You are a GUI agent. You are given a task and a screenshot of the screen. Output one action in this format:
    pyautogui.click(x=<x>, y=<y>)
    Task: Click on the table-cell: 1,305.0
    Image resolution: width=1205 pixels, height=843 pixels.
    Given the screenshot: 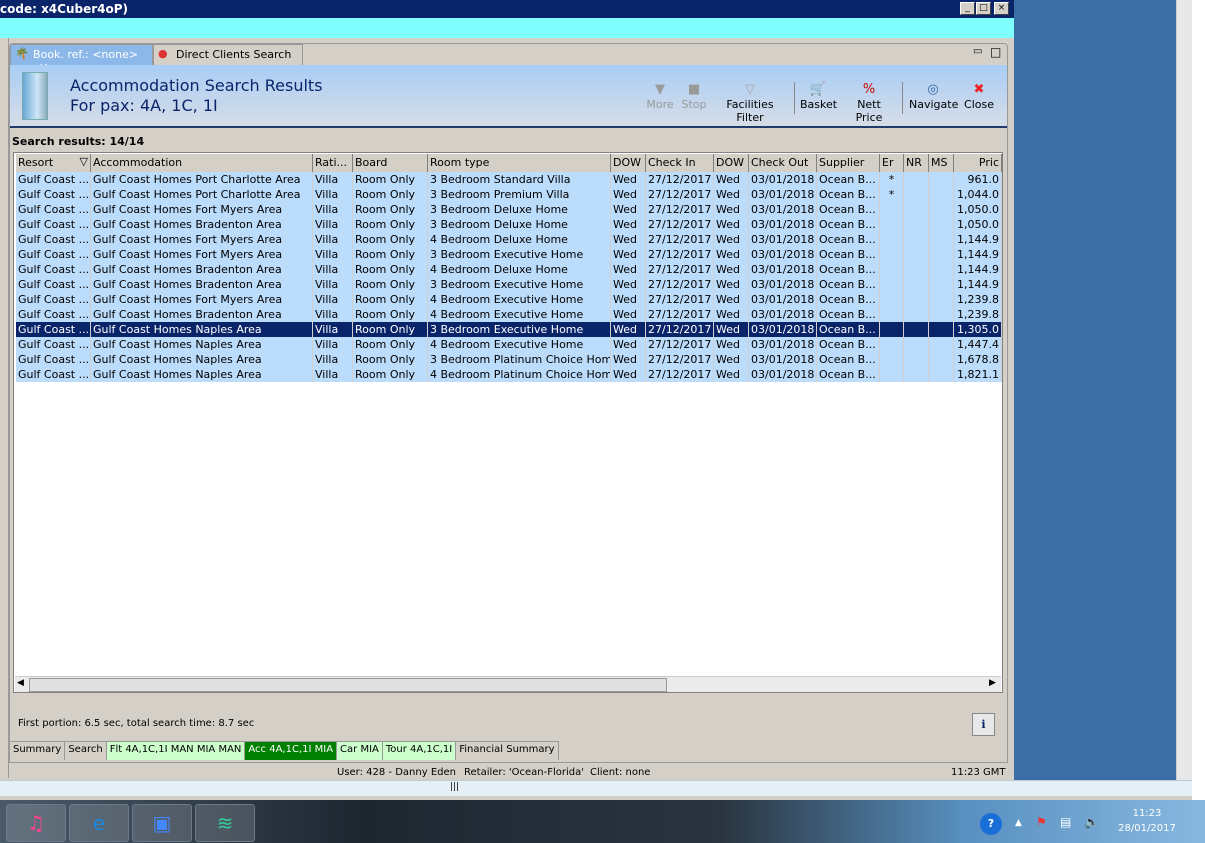 What is the action you would take?
    pyautogui.click(x=978, y=329)
    